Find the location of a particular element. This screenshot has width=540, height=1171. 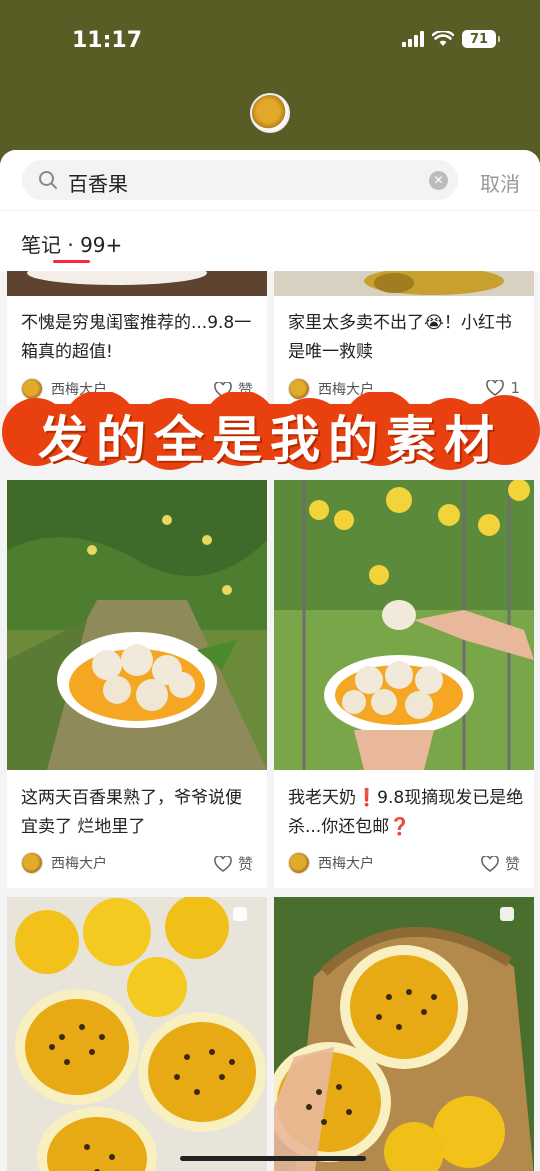

note-title: 不愧是穷鬼闺蜜推荐的...9.8一箱真的超值! is located at coordinates (136, 337).